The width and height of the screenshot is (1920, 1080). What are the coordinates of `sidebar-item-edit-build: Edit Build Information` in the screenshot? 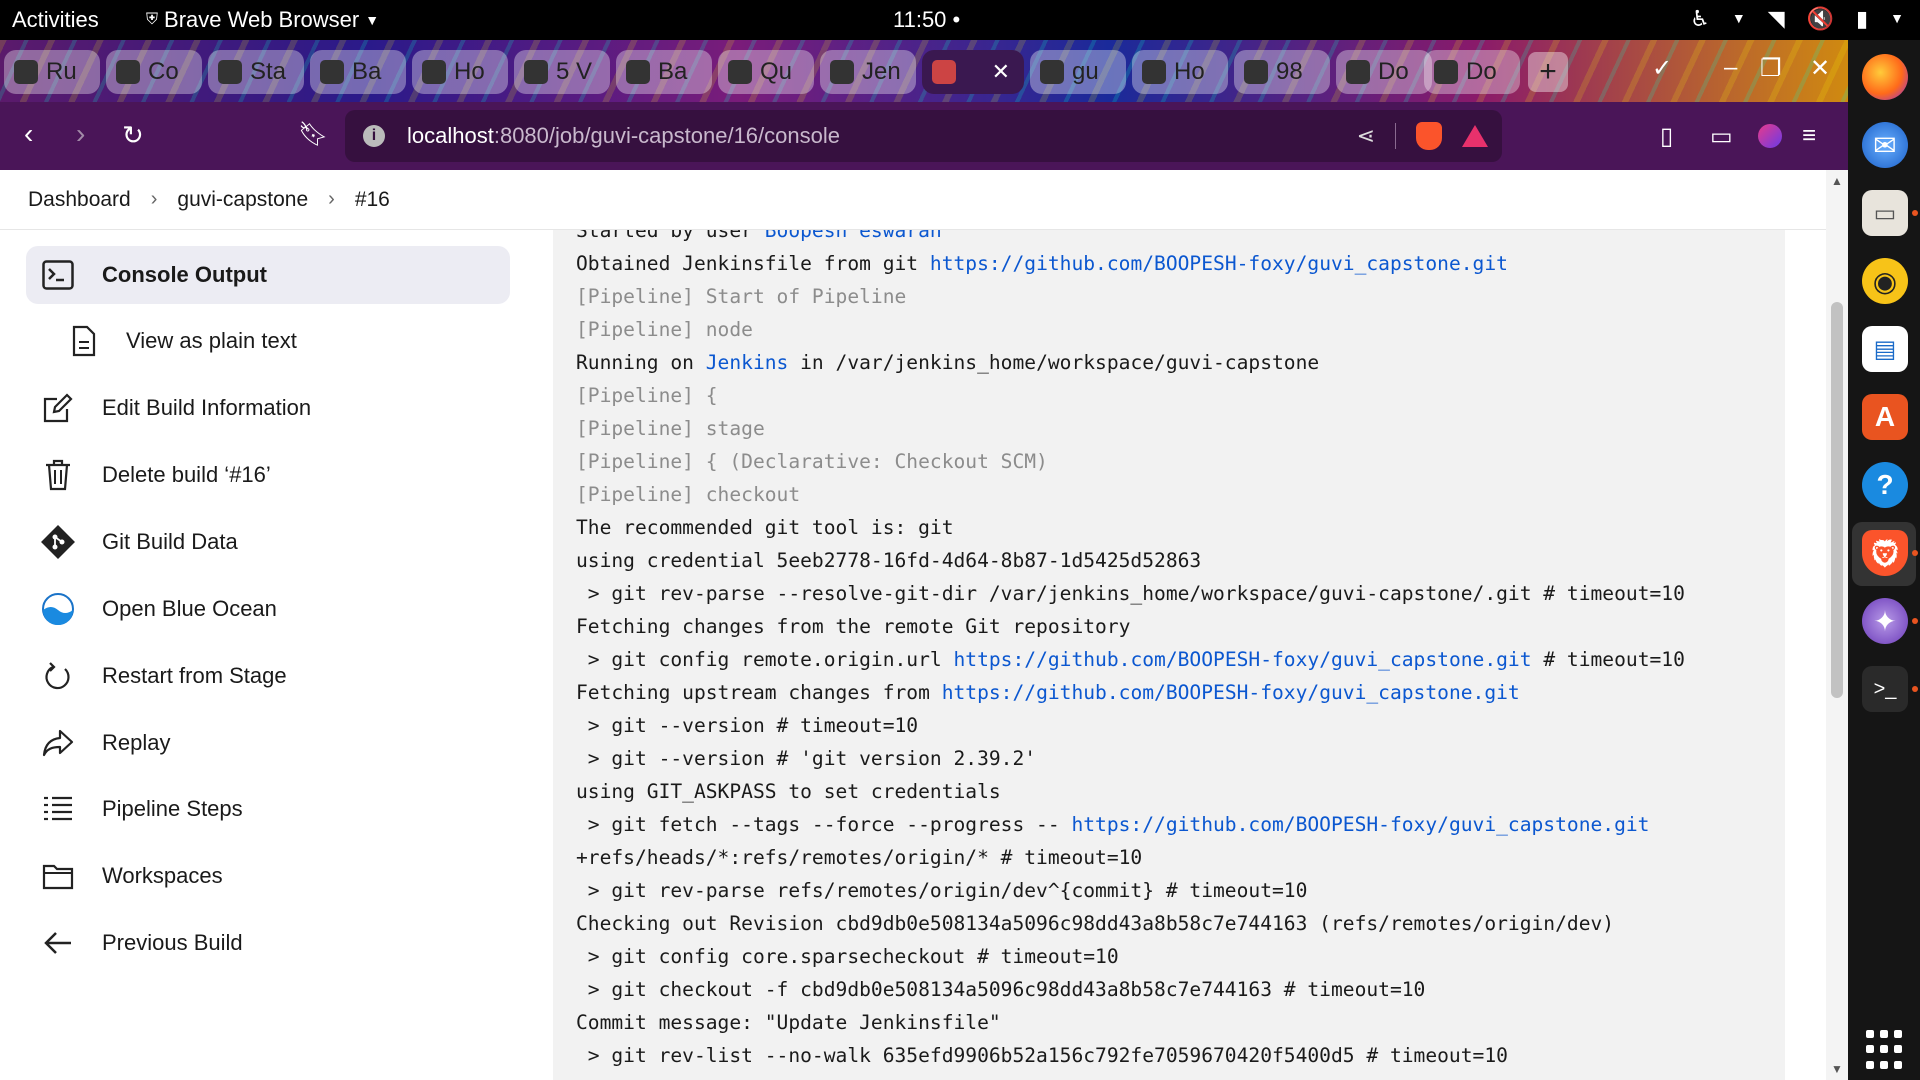 It's located at (268, 408).